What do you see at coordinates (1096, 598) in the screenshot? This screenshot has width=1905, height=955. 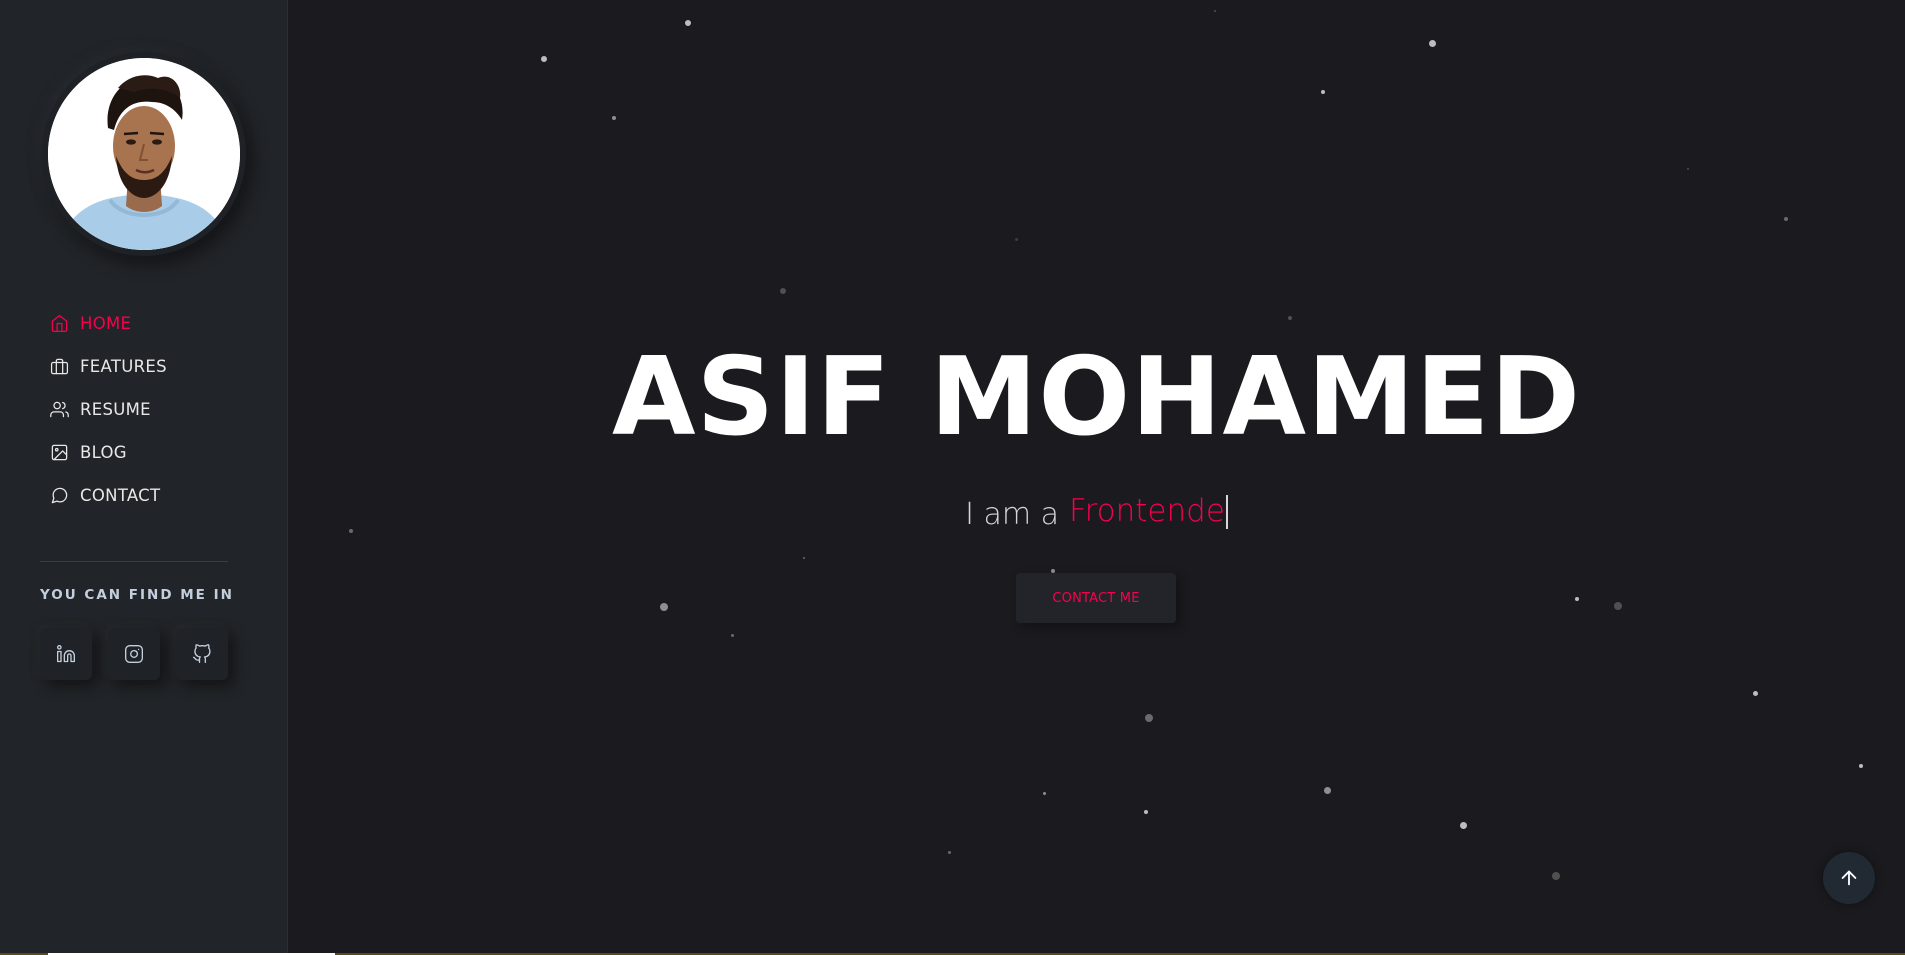 I see `contact-me-button: CONTACT ME` at bounding box center [1096, 598].